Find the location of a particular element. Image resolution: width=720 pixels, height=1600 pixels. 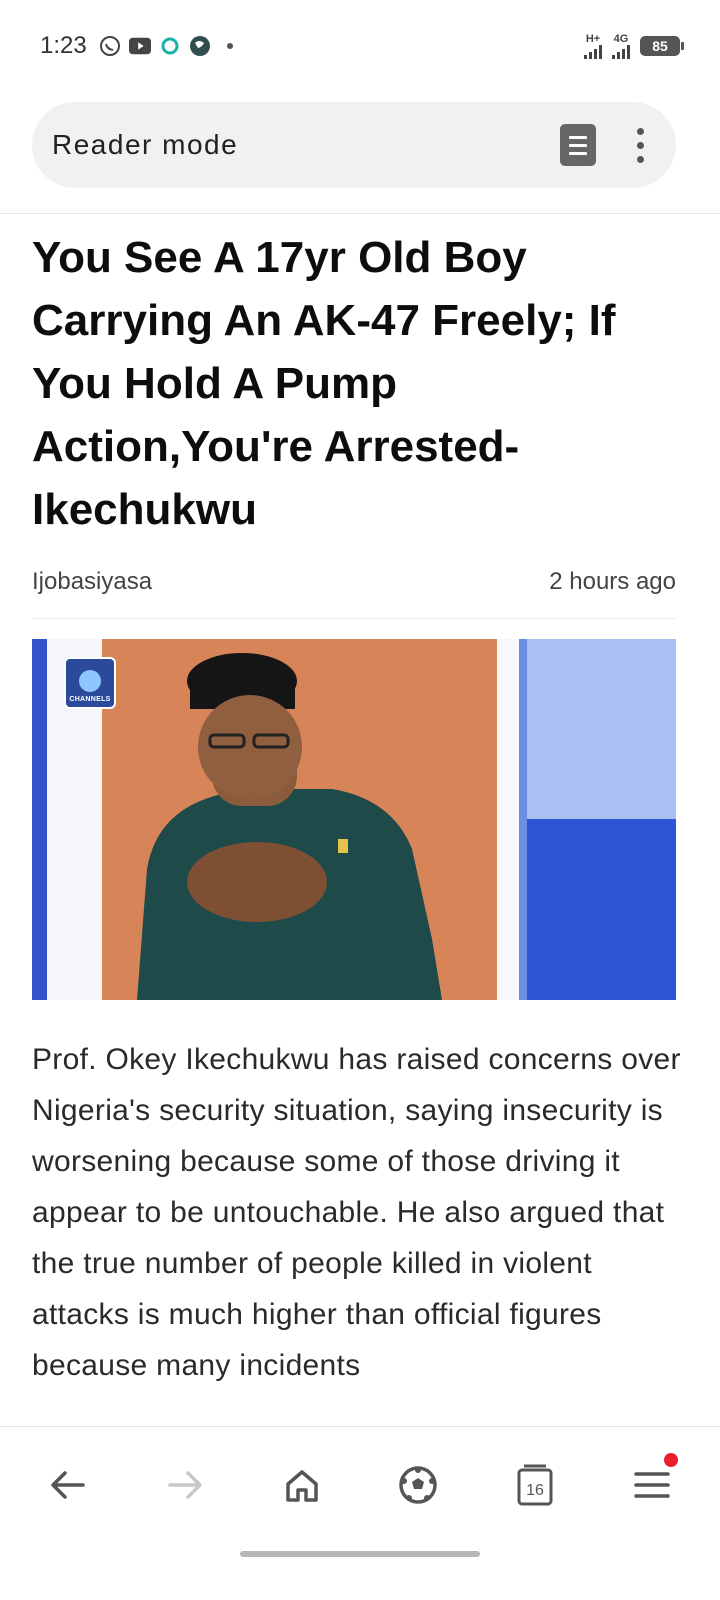

more-vertical-icon is located at coordinates (640, 131).